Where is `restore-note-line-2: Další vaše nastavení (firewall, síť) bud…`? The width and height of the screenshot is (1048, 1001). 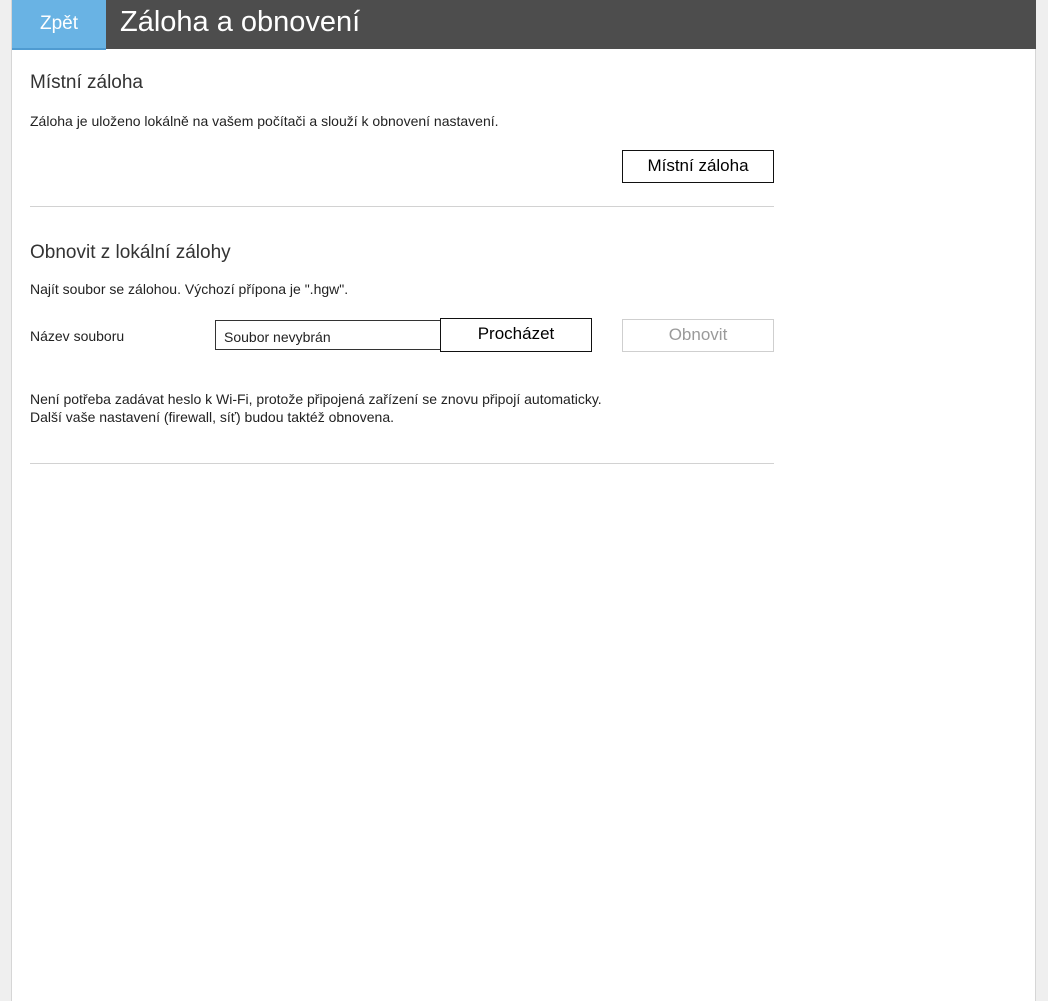 restore-note-line-2: Další vaše nastavení (firewall, síť) bud… is located at coordinates (212, 417).